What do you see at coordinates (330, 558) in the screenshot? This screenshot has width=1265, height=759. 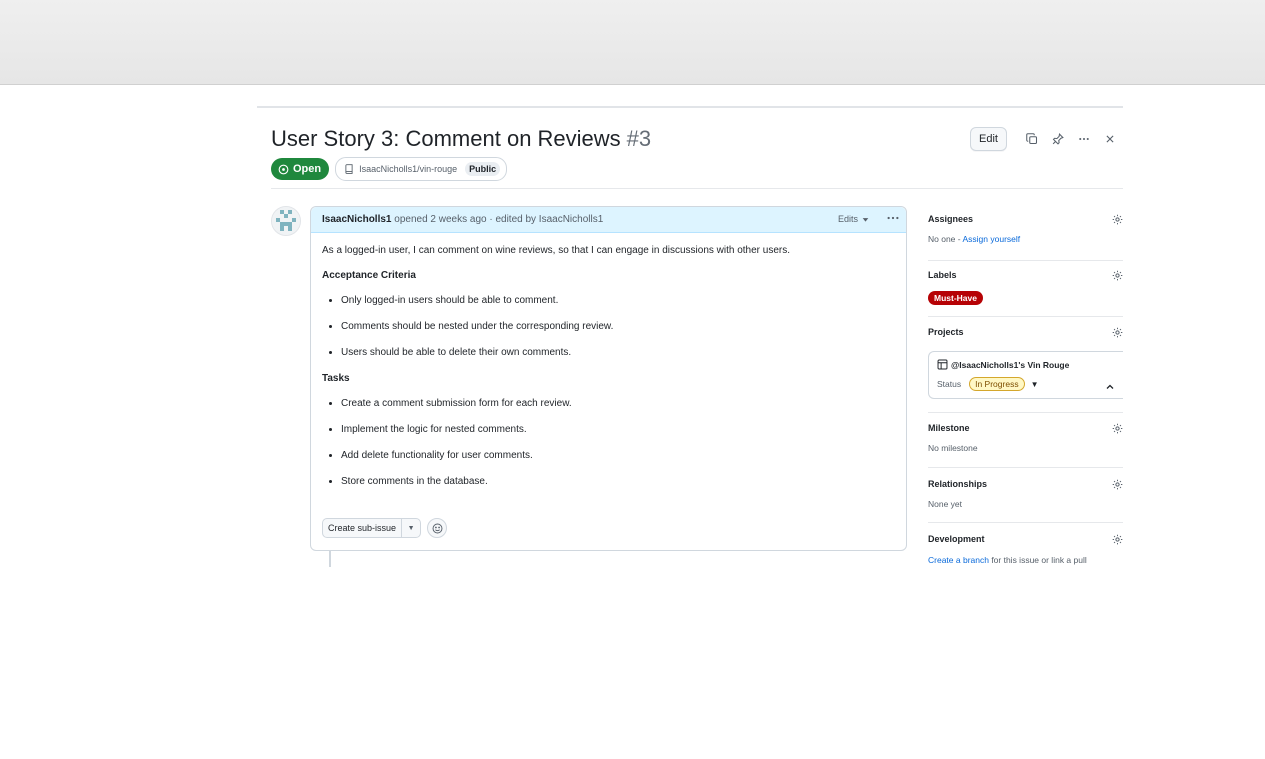 I see `timeline-line` at bounding box center [330, 558].